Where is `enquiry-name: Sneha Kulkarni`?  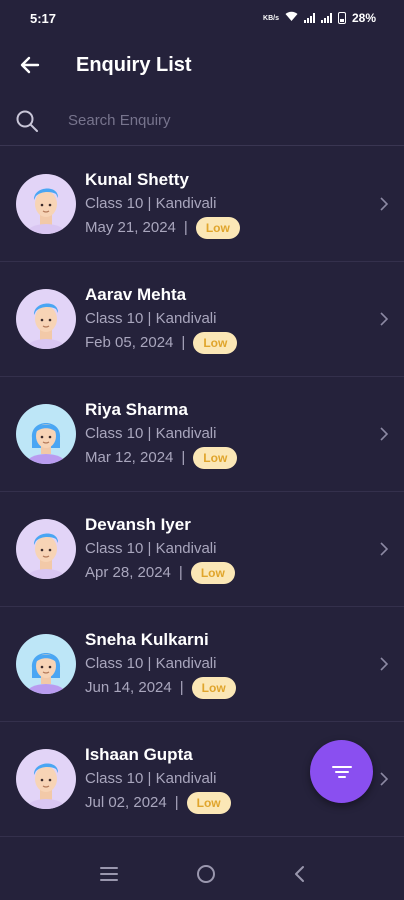
enquiry-name: Sneha Kulkarni is located at coordinates (147, 639).